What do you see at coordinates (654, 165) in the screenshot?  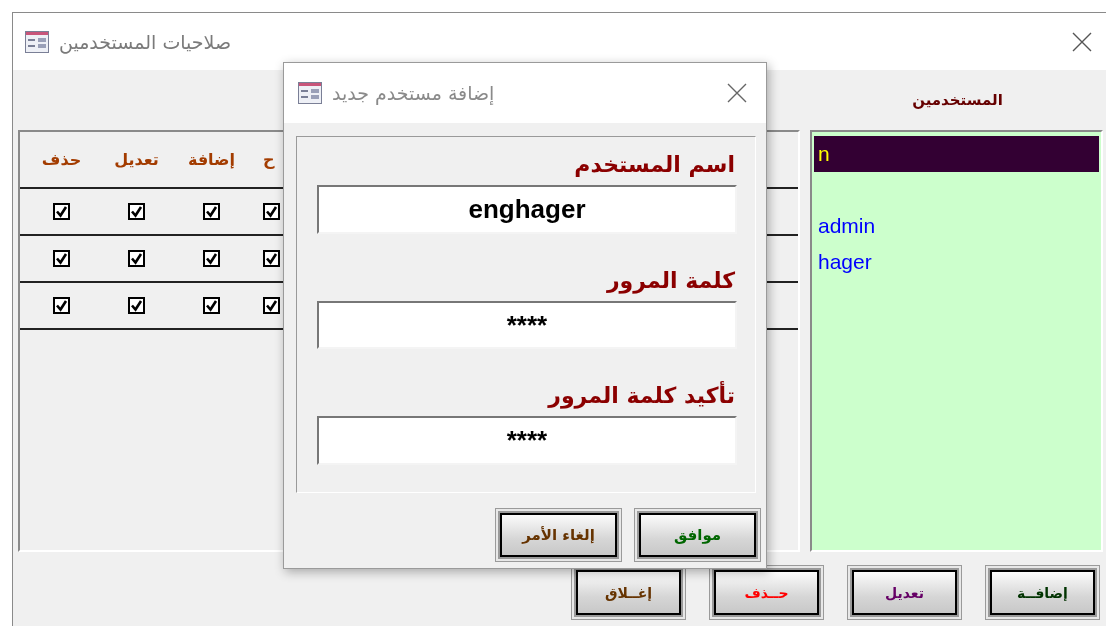 I see `field-label: اسم المستخدم` at bounding box center [654, 165].